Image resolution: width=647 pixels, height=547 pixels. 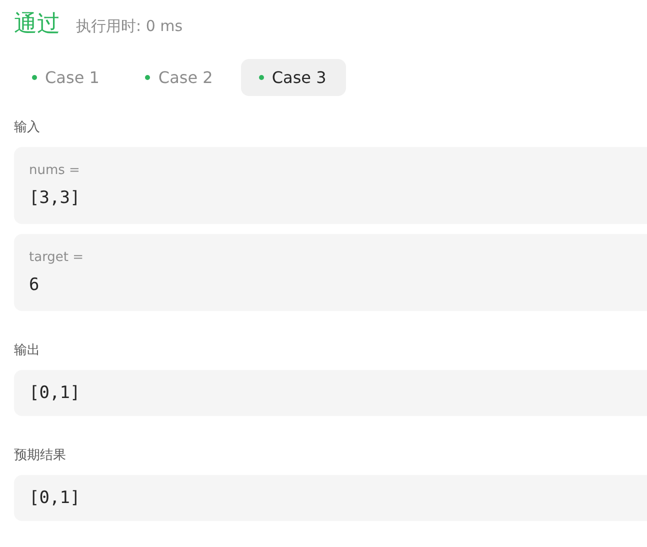 I want to click on section-heading: 预期结果, so click(x=40, y=456).